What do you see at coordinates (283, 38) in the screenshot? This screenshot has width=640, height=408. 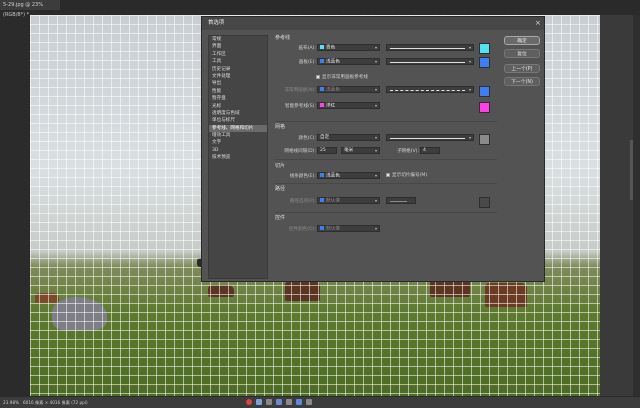 I see `guides-heading: 参考线` at bounding box center [283, 38].